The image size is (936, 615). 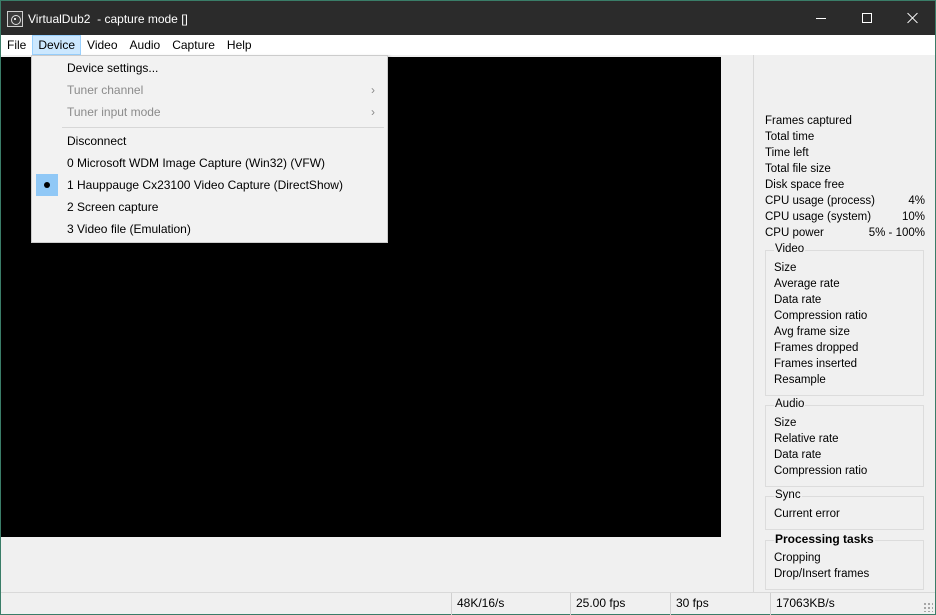 What do you see at coordinates (820, 201) in the screenshot?
I see `stat-label: CPU usage (process)` at bounding box center [820, 201].